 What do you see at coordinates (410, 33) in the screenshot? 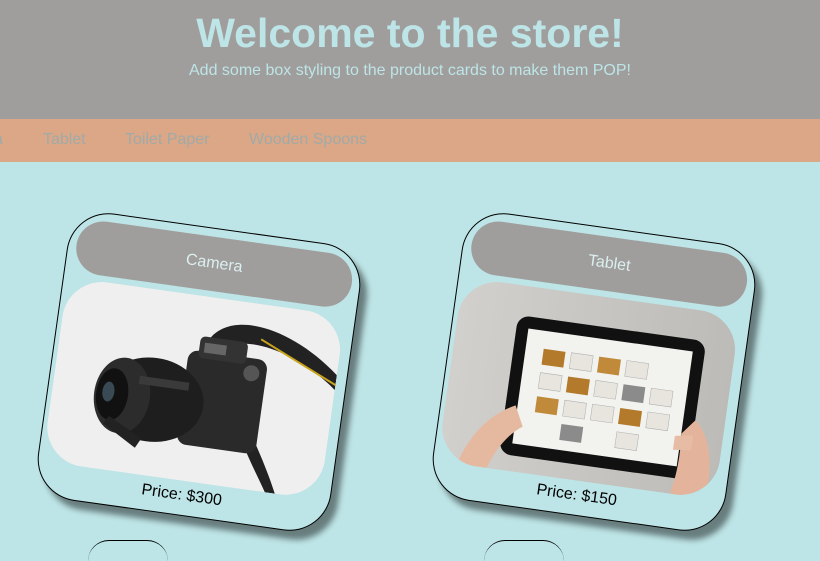
I see `page-title: Welcome to the store!` at bounding box center [410, 33].